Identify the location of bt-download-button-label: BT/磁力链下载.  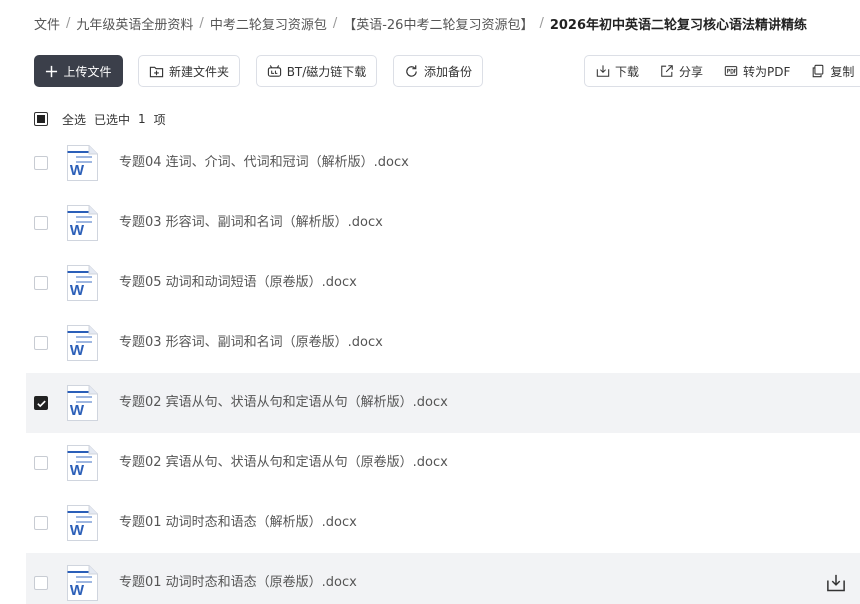
(326, 71).